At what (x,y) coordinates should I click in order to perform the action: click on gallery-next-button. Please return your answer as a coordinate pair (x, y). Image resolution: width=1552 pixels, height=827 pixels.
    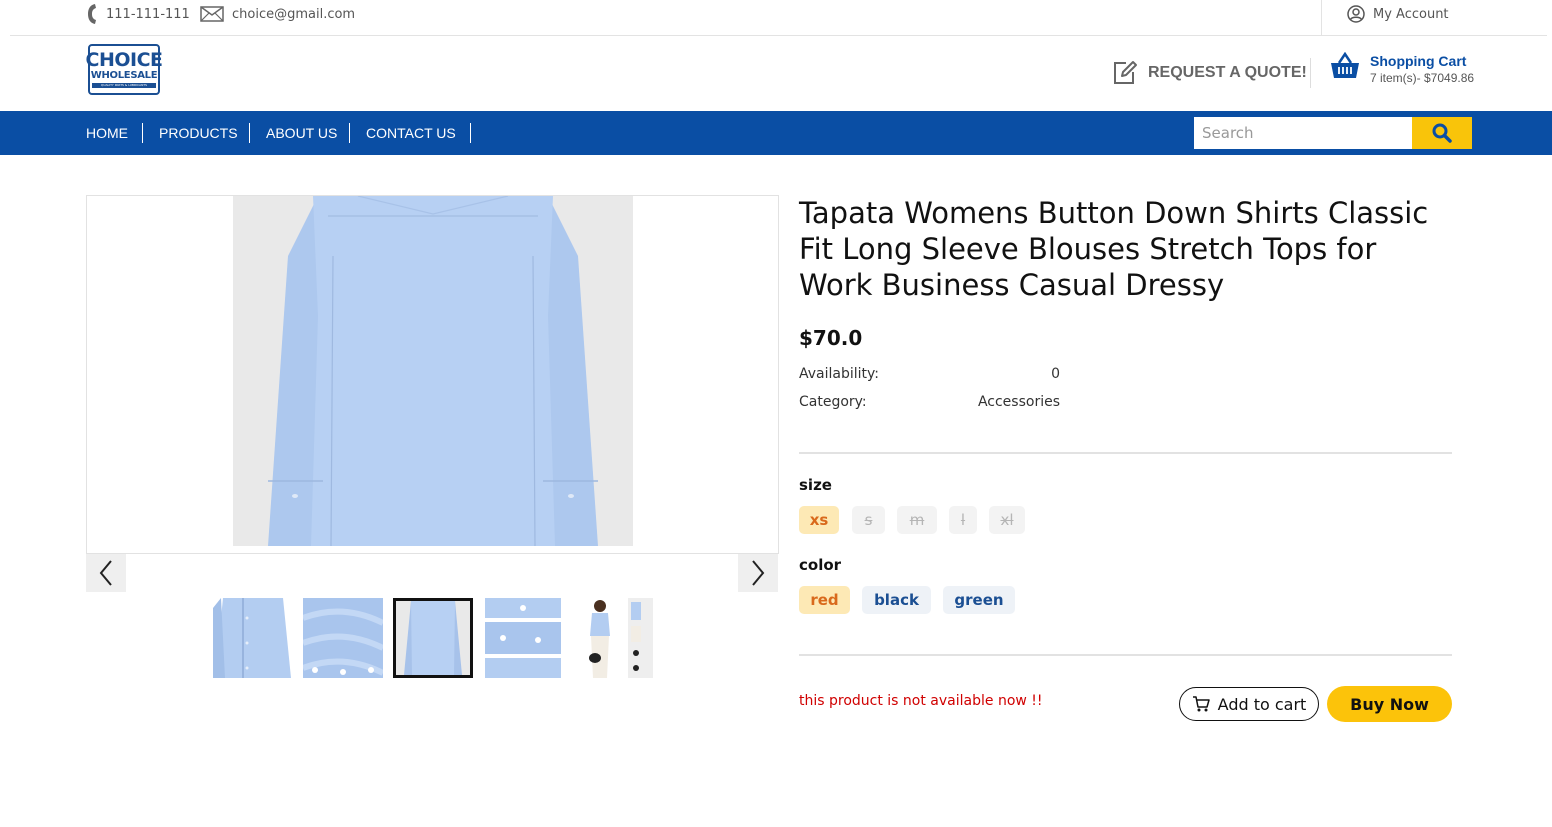
    Looking at the image, I should click on (758, 573).